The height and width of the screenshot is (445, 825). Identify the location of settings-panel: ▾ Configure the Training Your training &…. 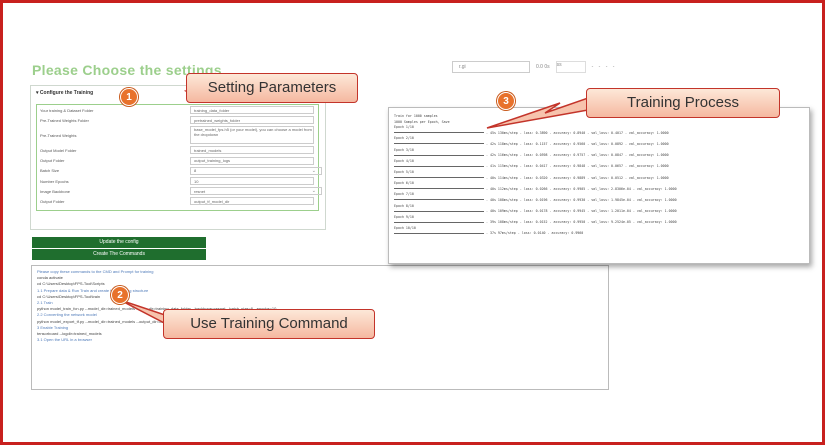
(178, 157).